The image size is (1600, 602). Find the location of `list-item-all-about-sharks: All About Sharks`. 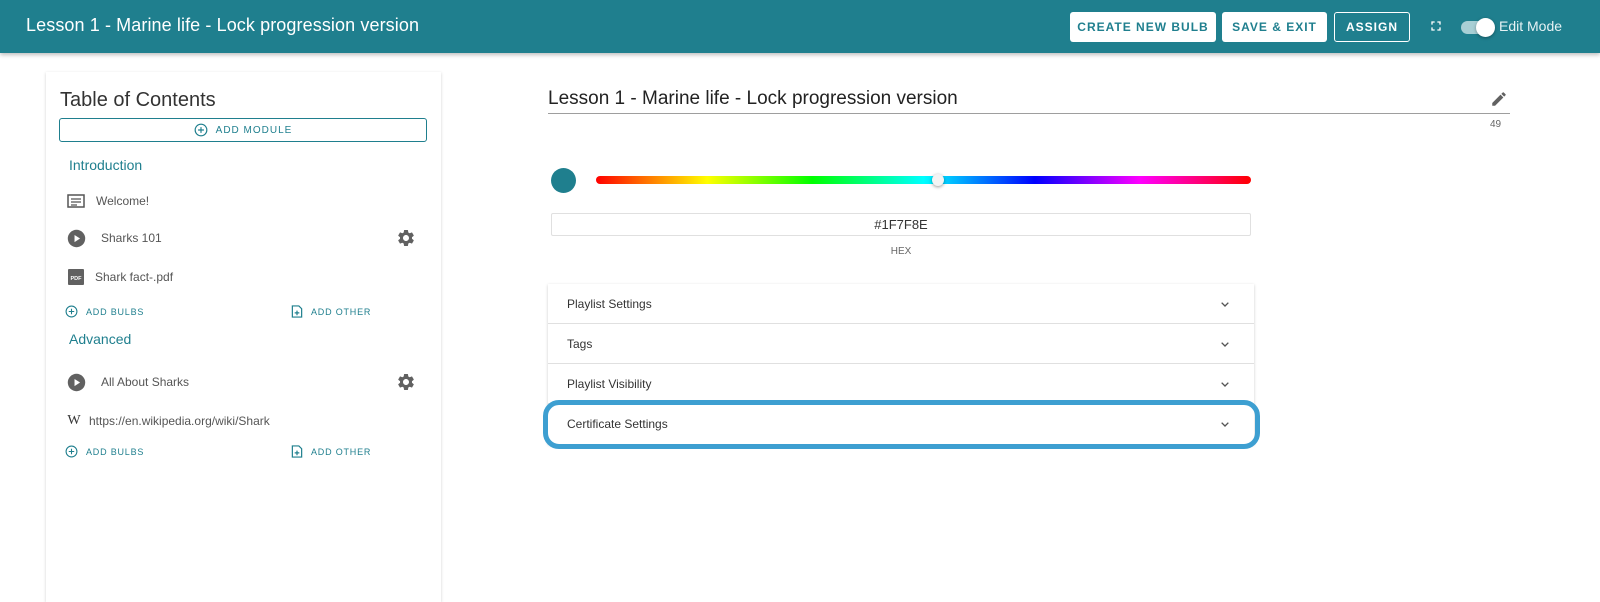

list-item-all-about-sharks: All About Sharks is located at coordinates (127, 382).